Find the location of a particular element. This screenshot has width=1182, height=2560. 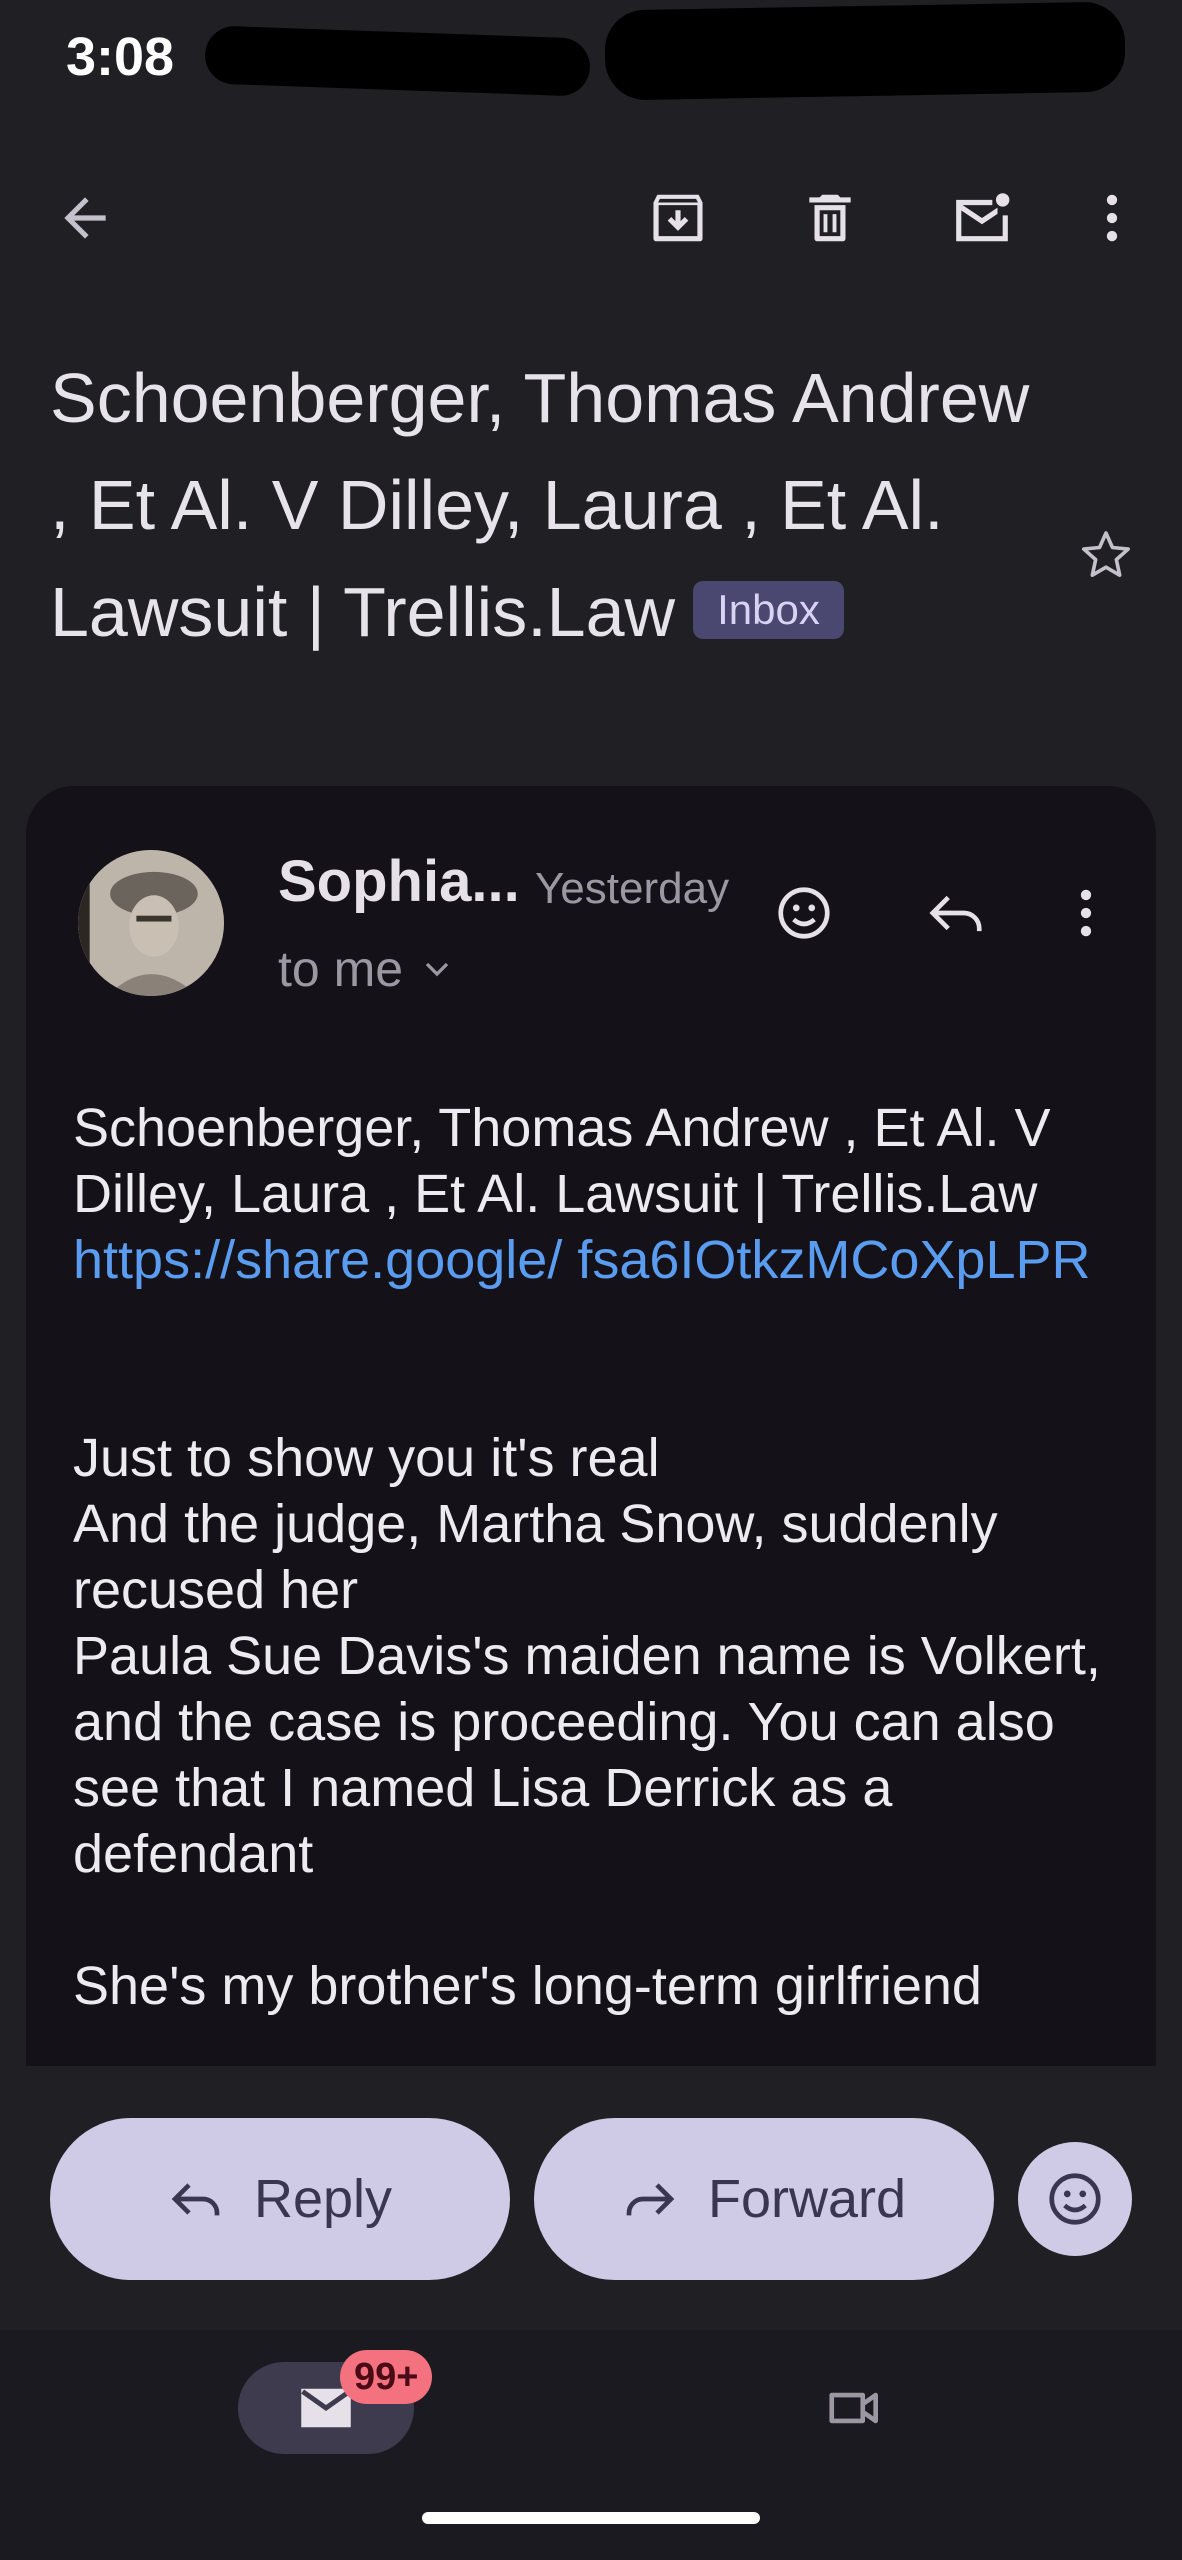

add-reaction-button is located at coordinates (804, 913).